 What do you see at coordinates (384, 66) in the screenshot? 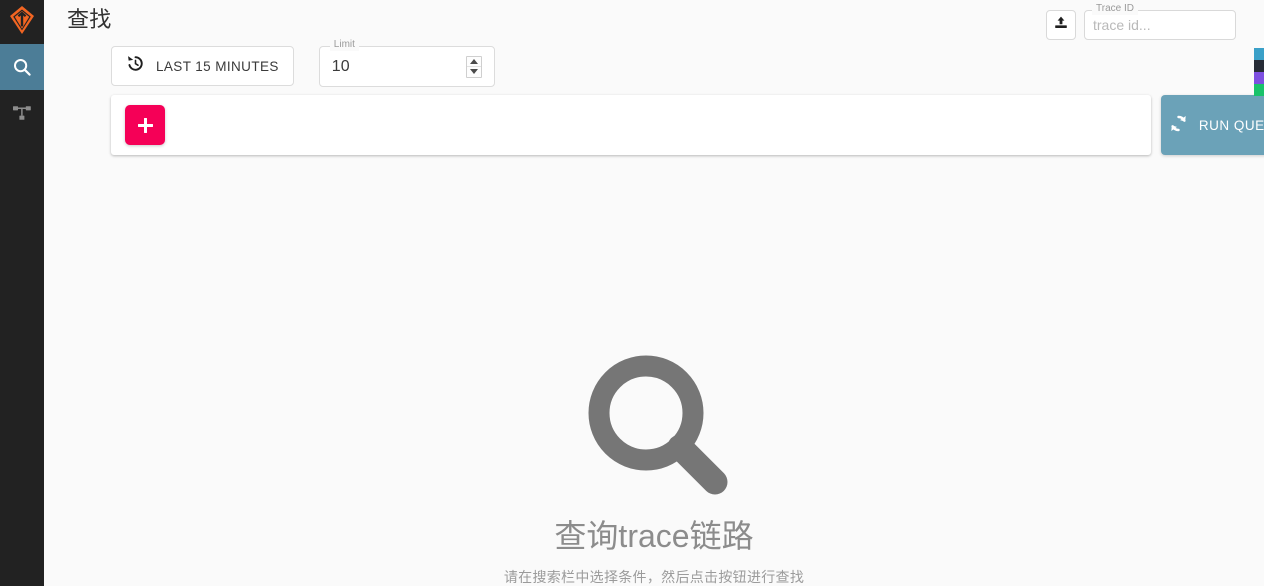
I see `limit-input` at bounding box center [384, 66].